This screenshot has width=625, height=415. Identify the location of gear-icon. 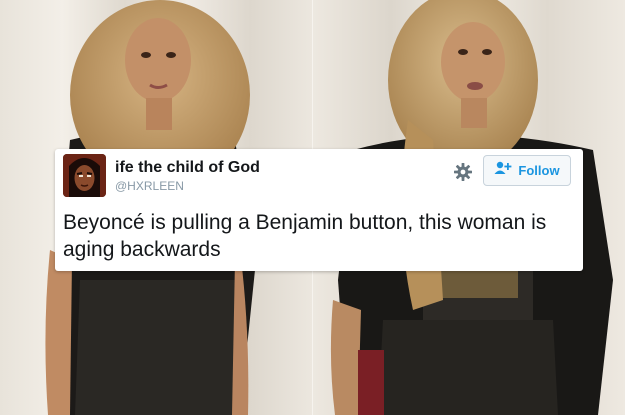
(463, 172).